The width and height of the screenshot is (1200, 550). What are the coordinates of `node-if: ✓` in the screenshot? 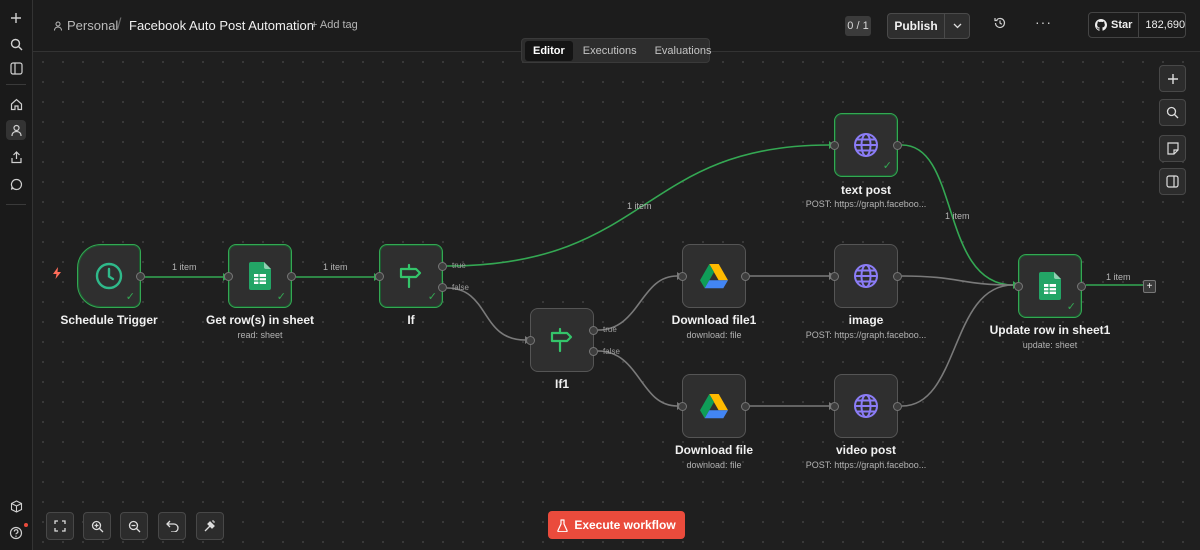 It's located at (411, 276).